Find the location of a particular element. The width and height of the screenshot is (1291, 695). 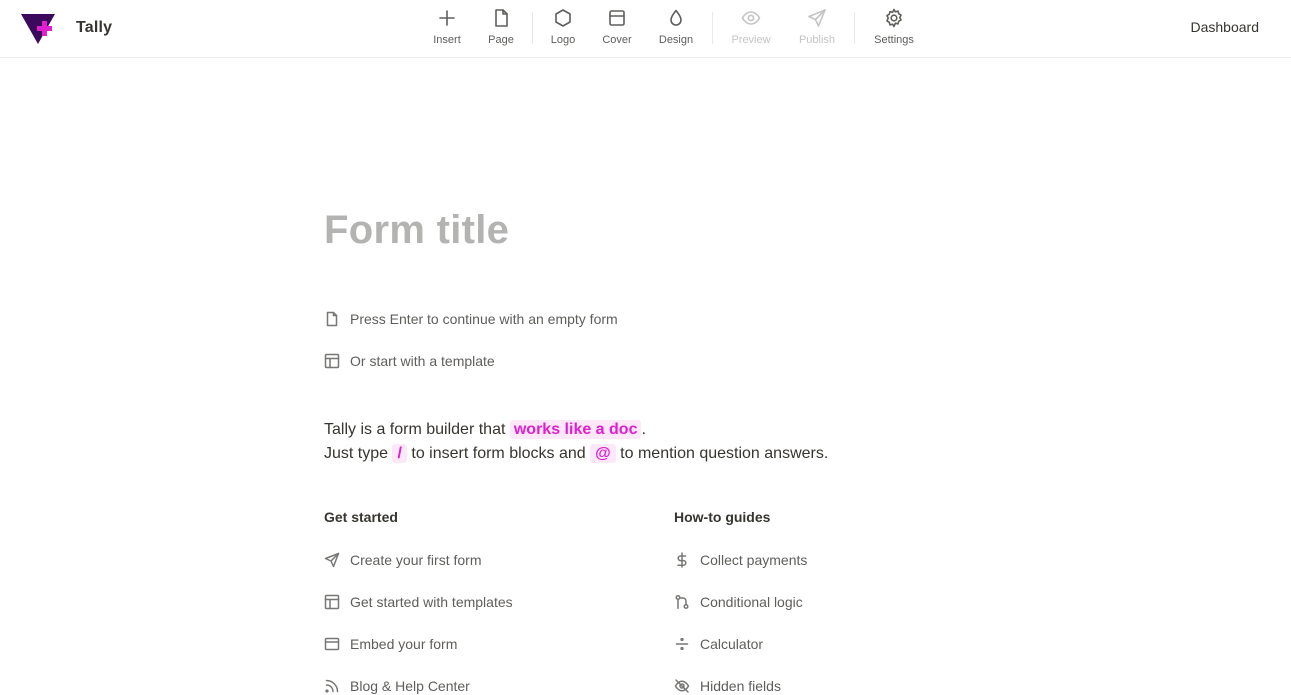

logic-icon is located at coordinates (682, 602).